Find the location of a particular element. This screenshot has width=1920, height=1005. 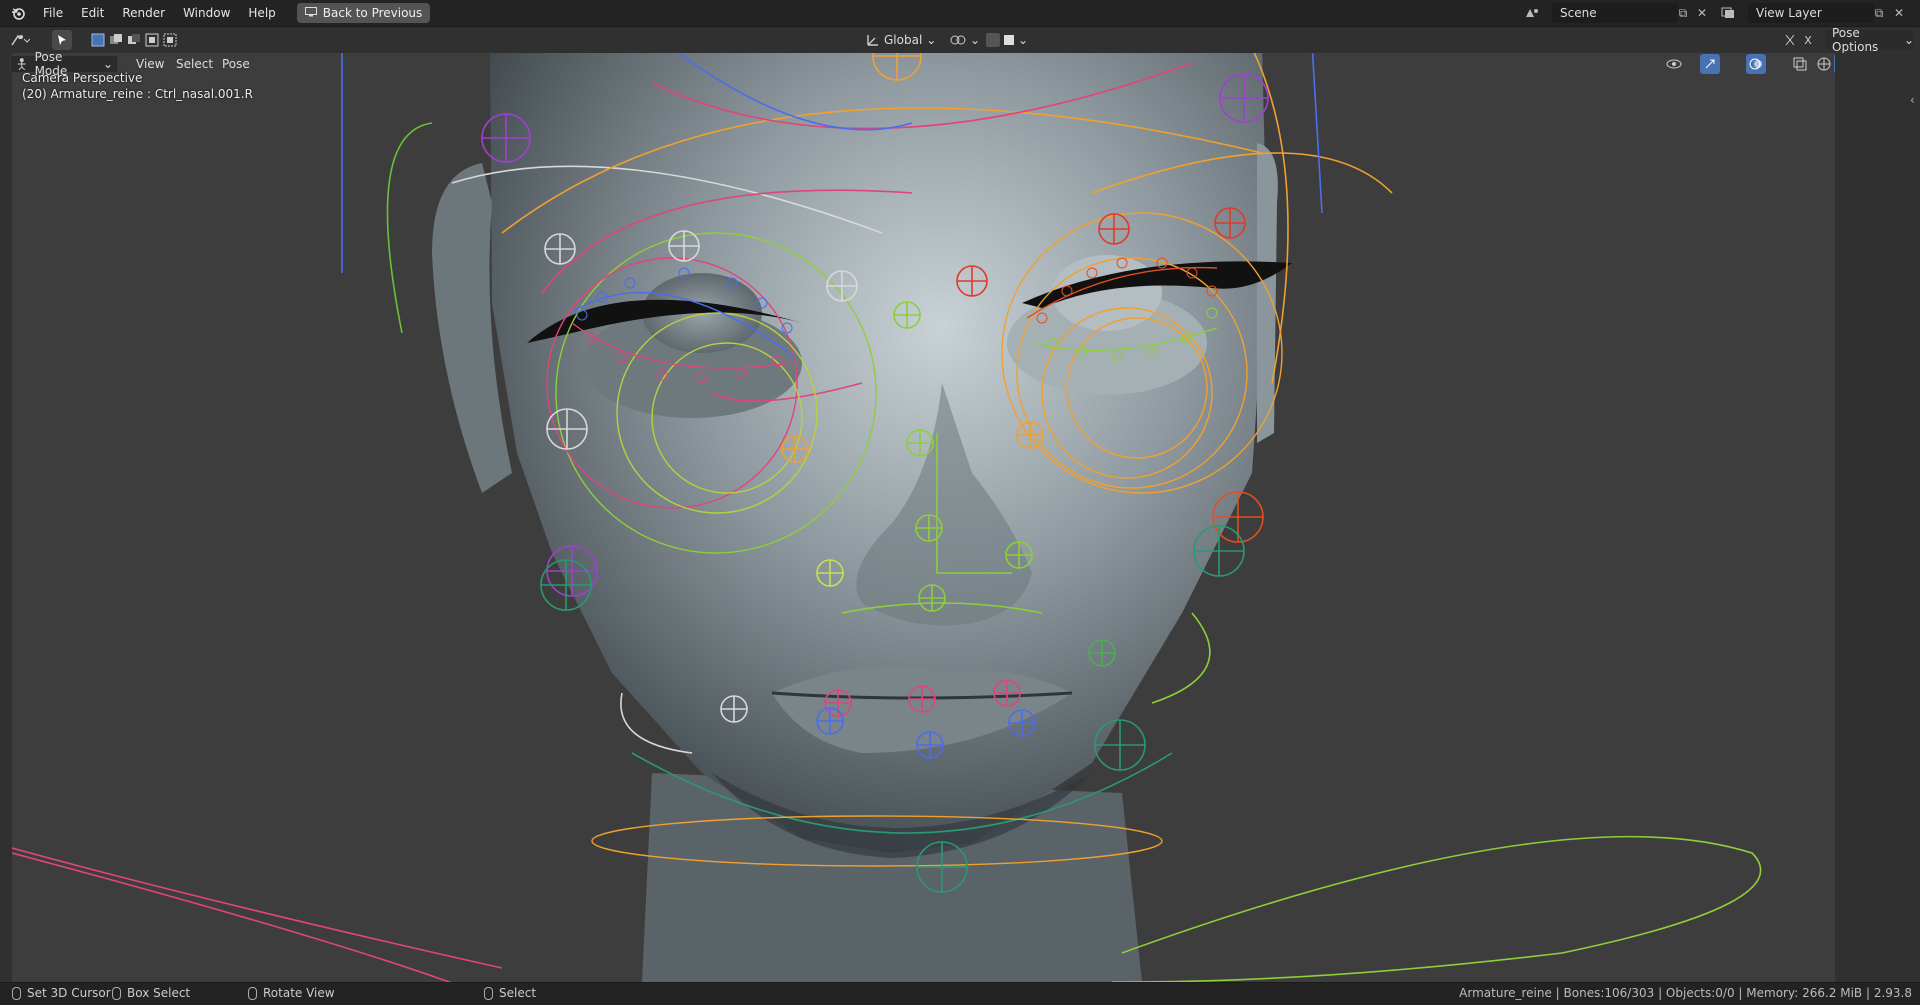

status-label: Rotate View is located at coordinates (299, 993).